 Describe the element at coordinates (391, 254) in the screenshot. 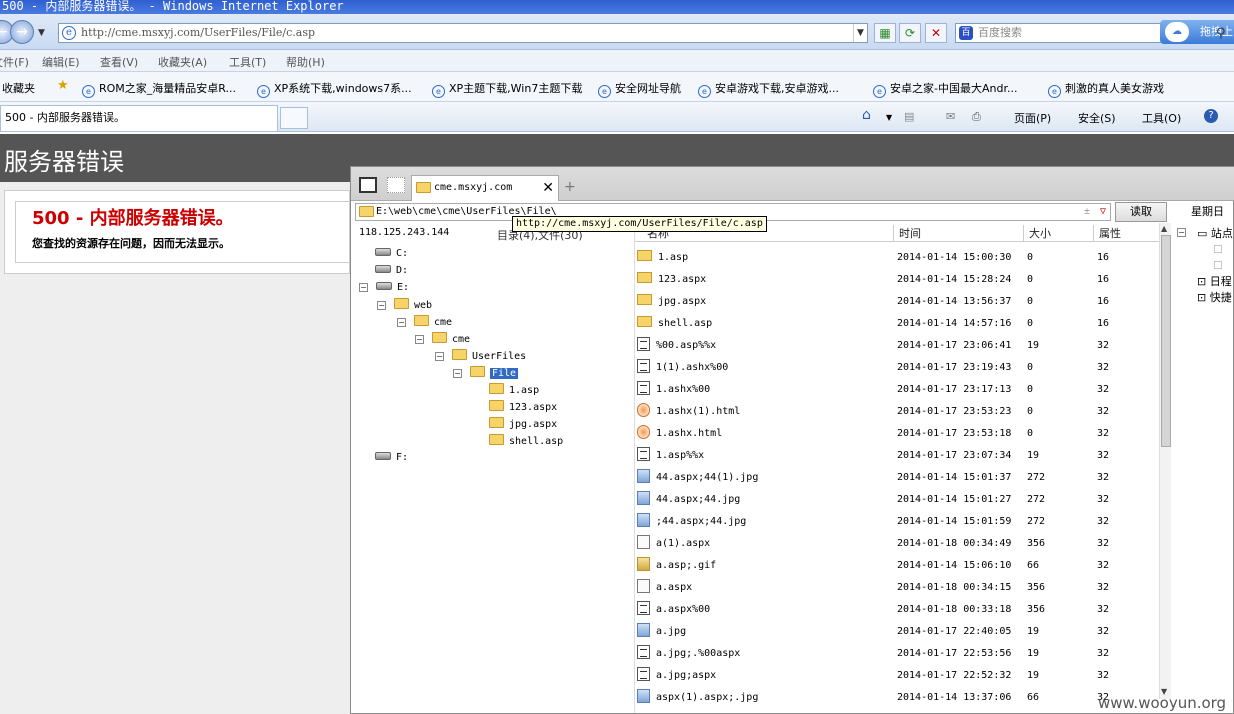

I see `tree-drive-c: C:` at that location.